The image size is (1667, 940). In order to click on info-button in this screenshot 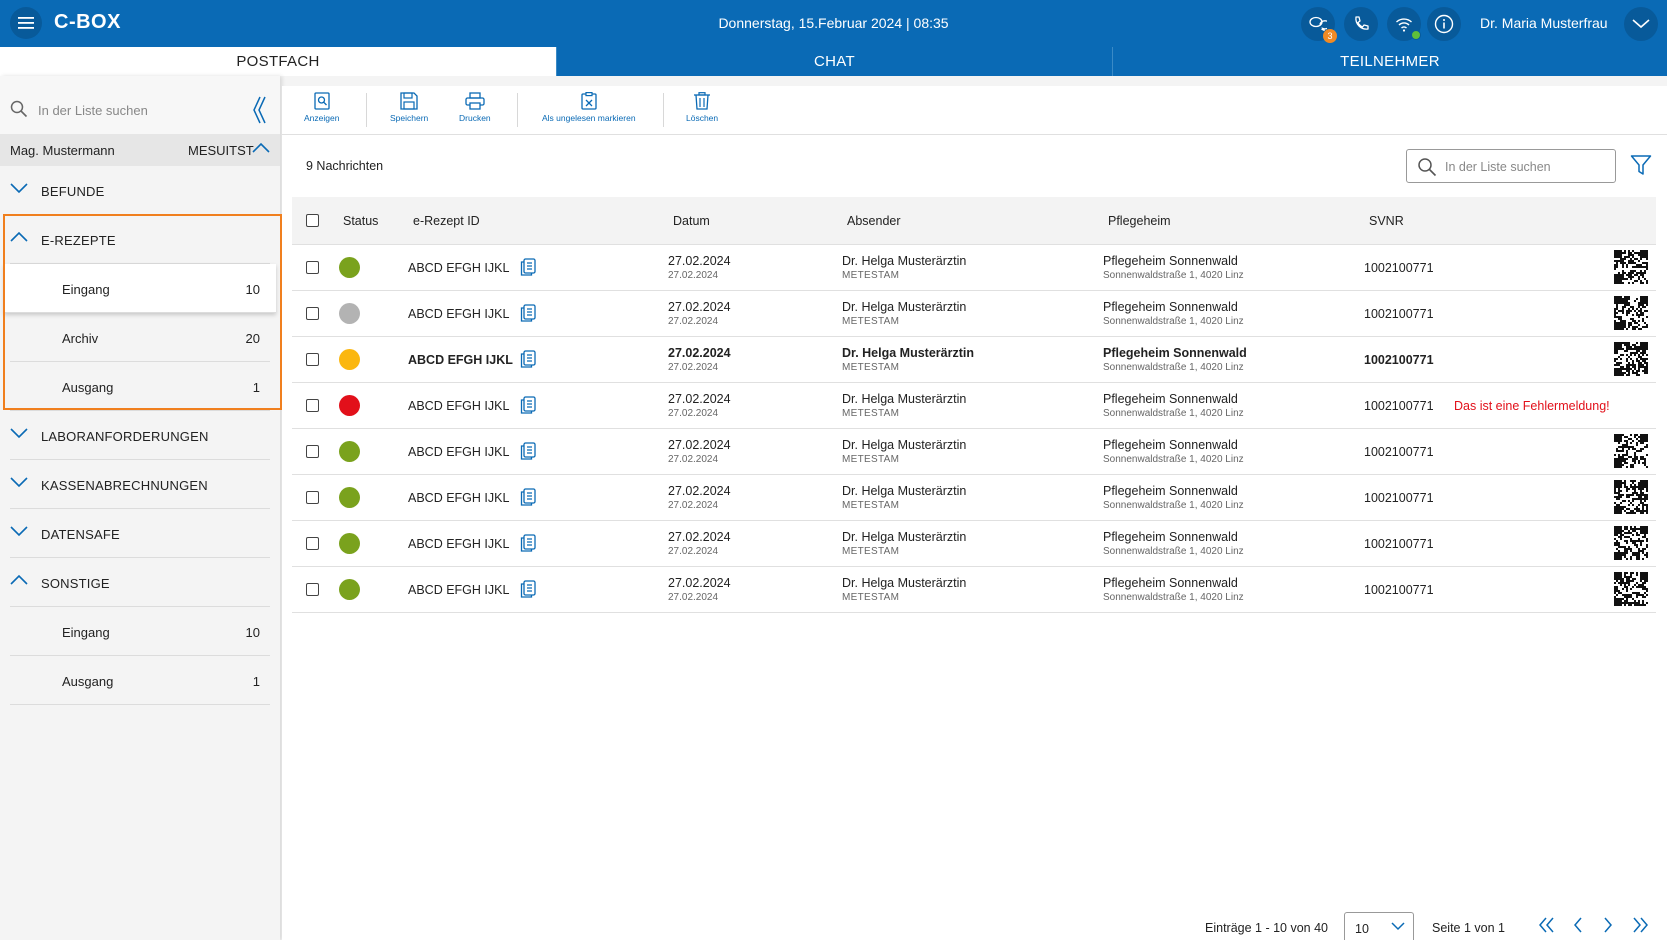, I will do `click(1444, 24)`.